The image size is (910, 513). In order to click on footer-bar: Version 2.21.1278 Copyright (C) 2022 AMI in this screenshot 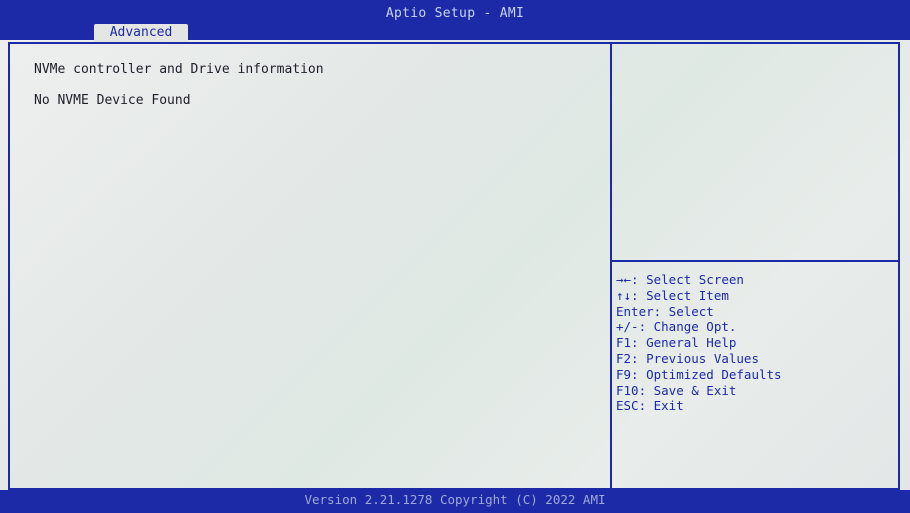, I will do `click(455, 501)`.